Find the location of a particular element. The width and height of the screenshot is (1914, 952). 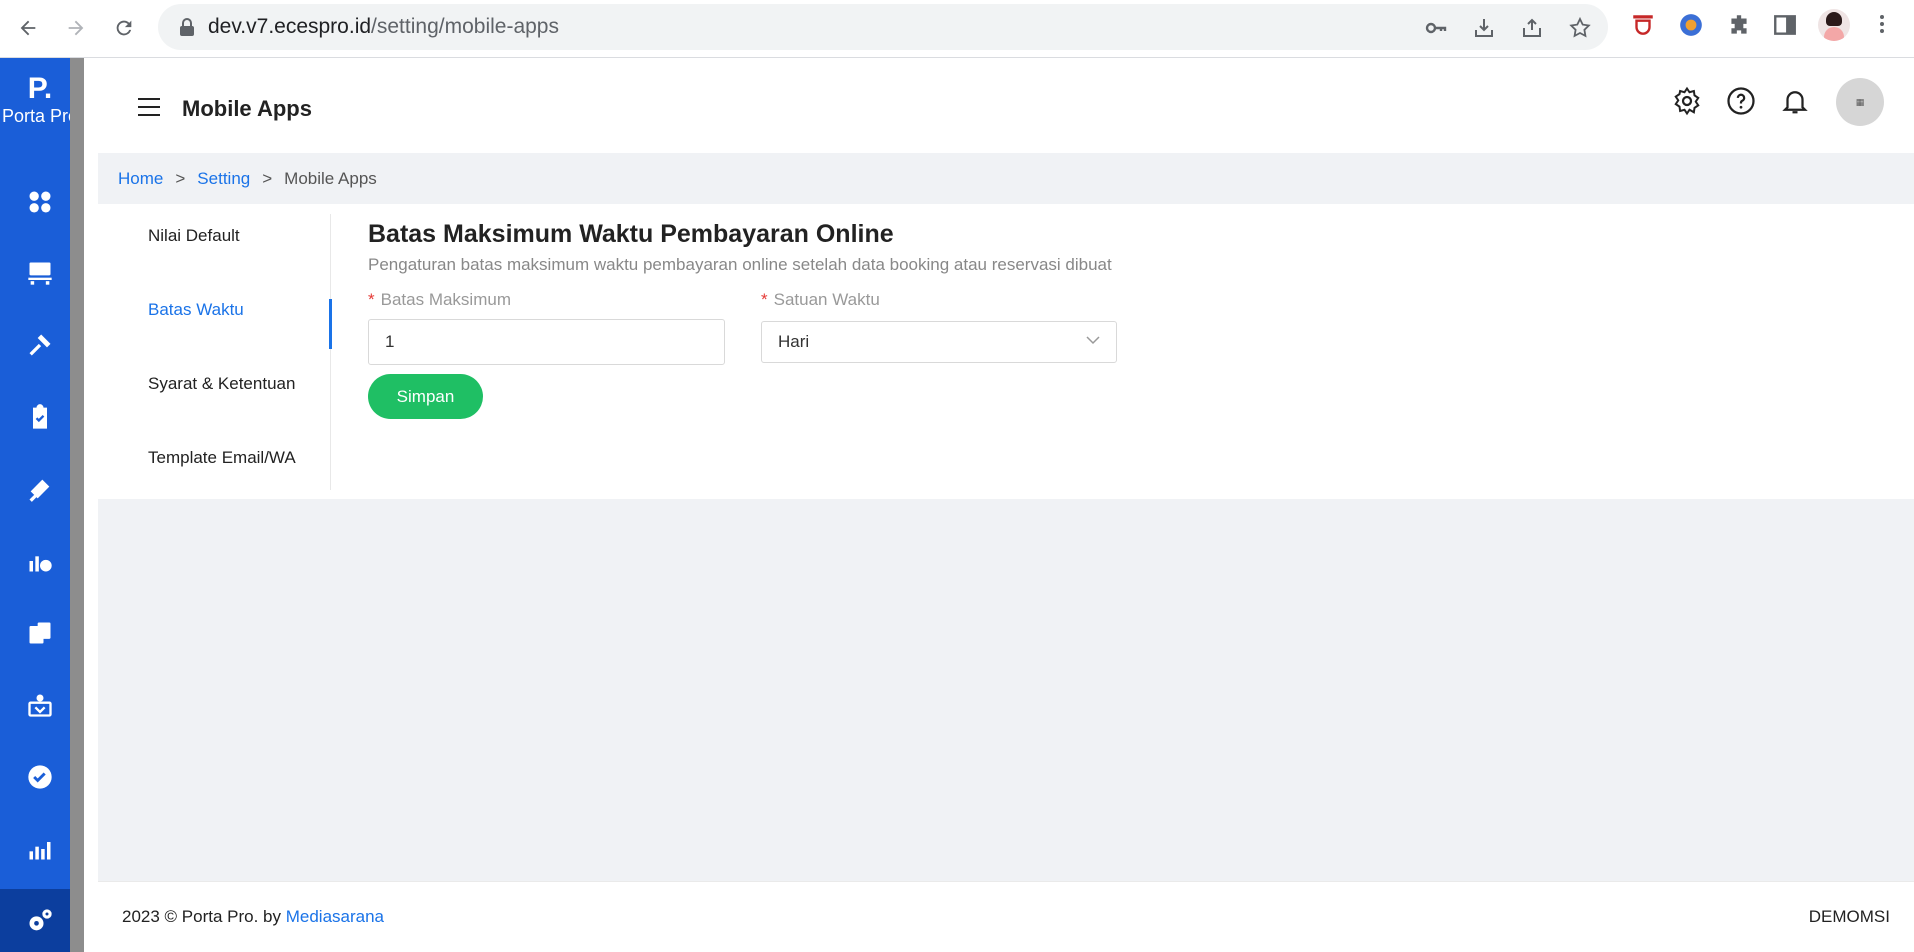

profile-hair is located at coordinates (1834, 19).